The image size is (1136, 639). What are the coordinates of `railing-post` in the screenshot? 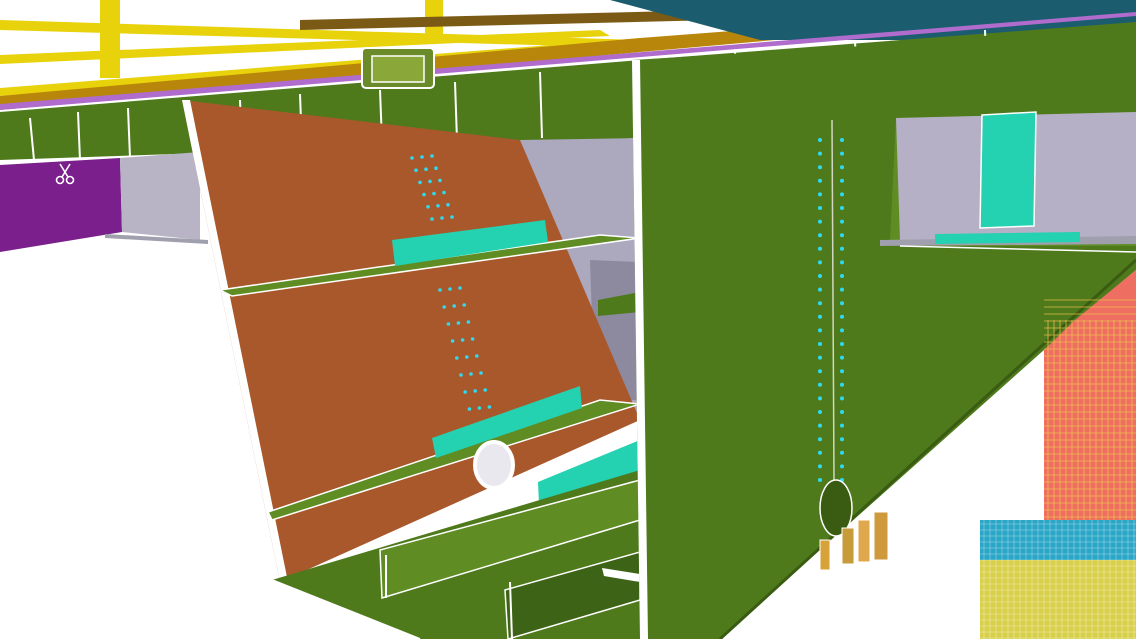 It's located at (110, 39).